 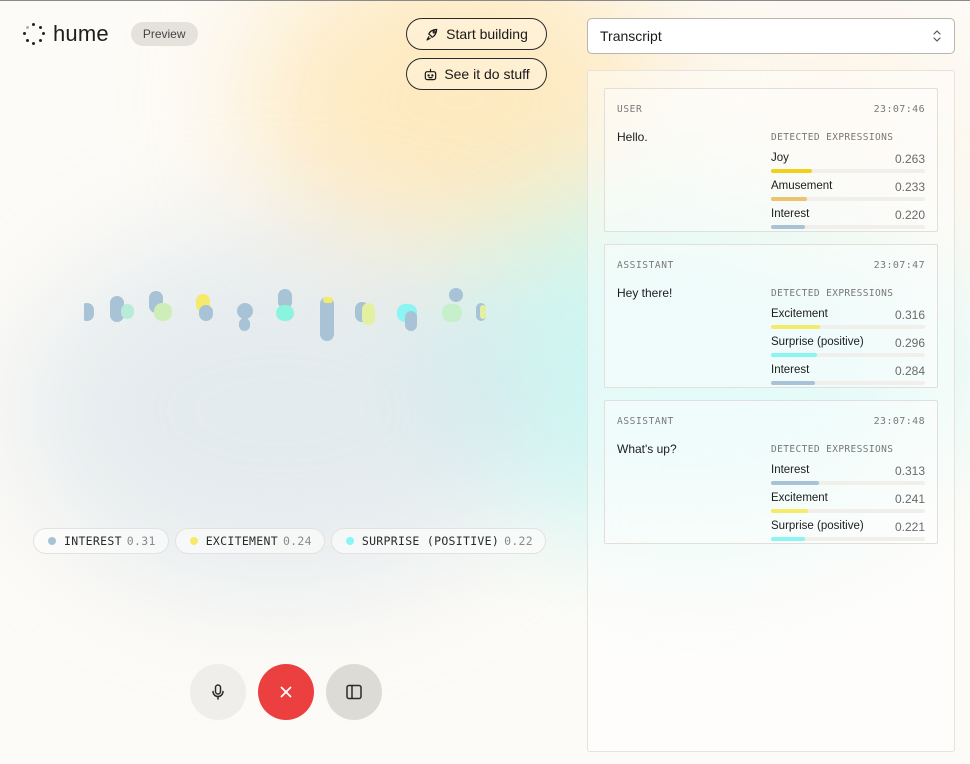 What do you see at coordinates (848, 218) in the screenshot?
I see `expression-row: Interest 0.220` at bounding box center [848, 218].